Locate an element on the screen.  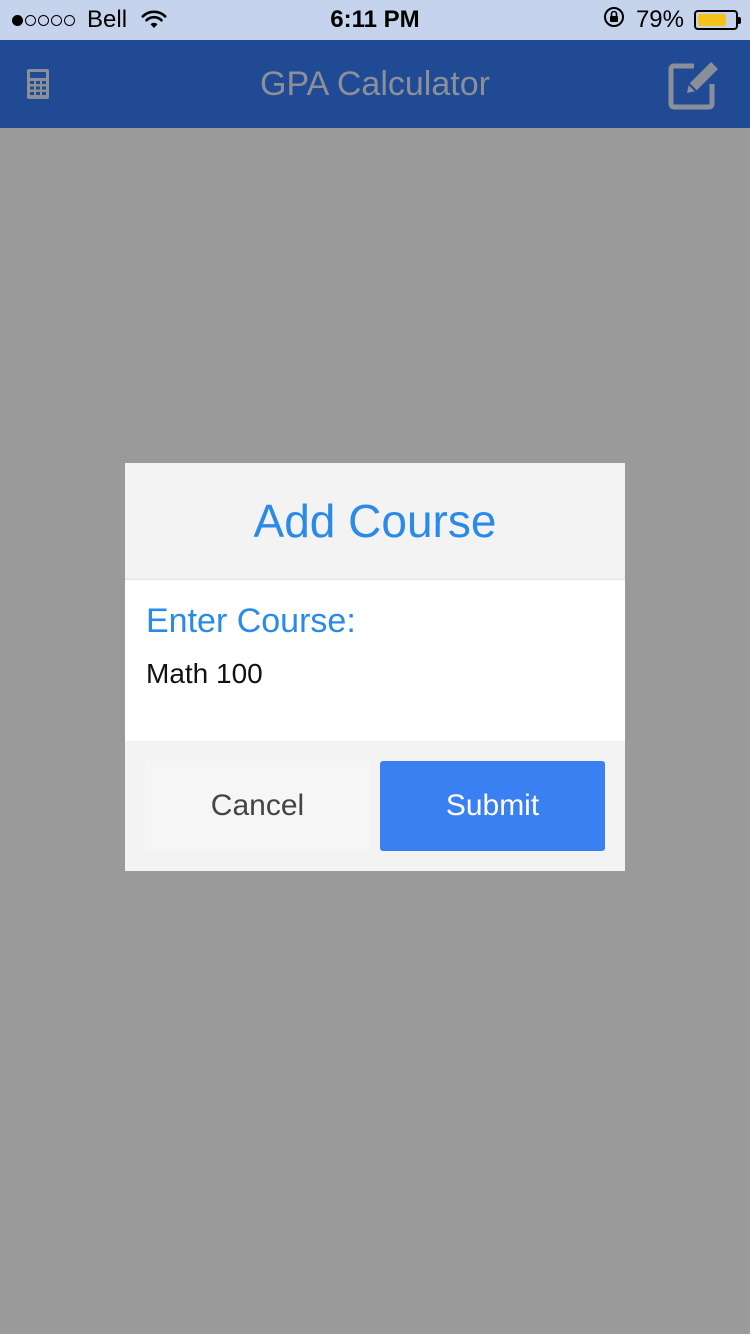
page-title: GPA Calculator is located at coordinates (375, 84).